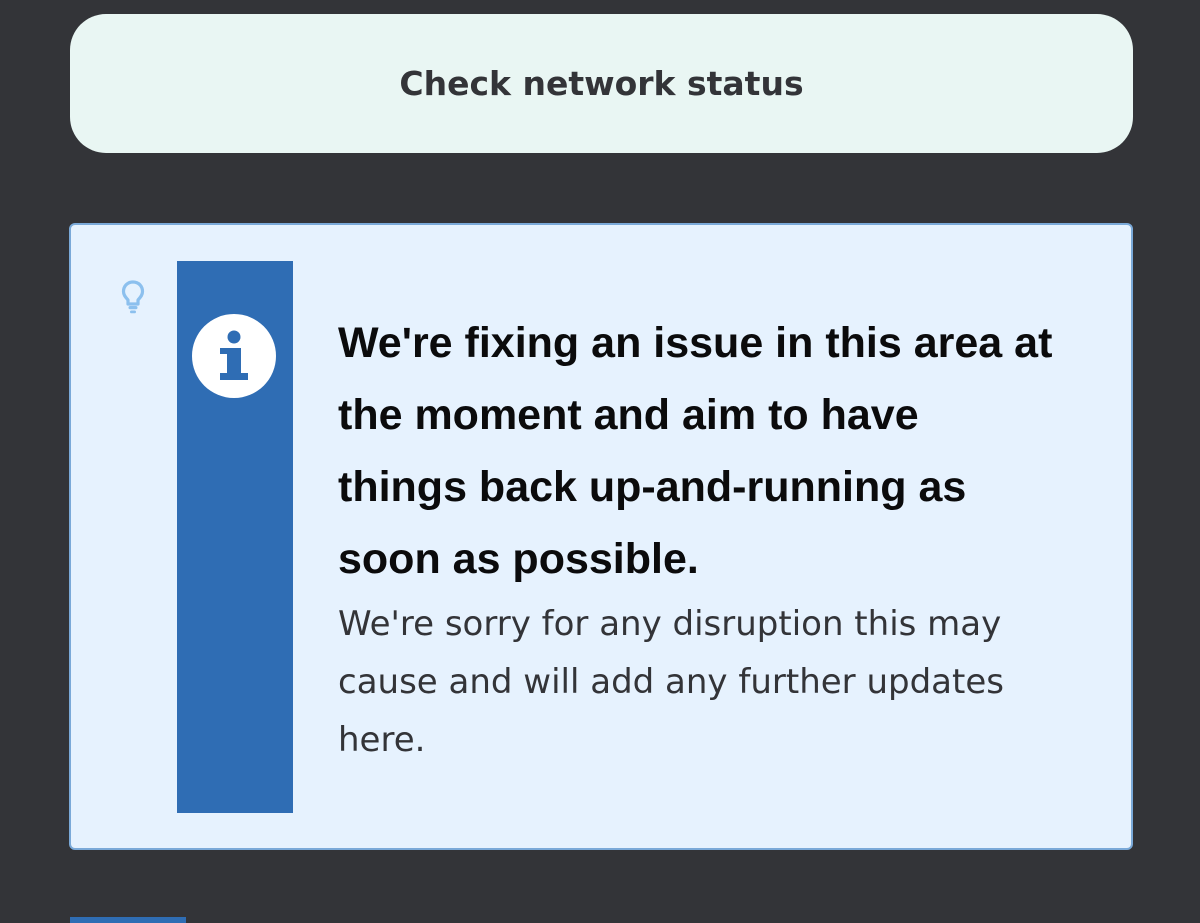 The height and width of the screenshot is (923, 1200). Describe the element at coordinates (133, 297) in the screenshot. I see `lightbulb-icon` at that location.